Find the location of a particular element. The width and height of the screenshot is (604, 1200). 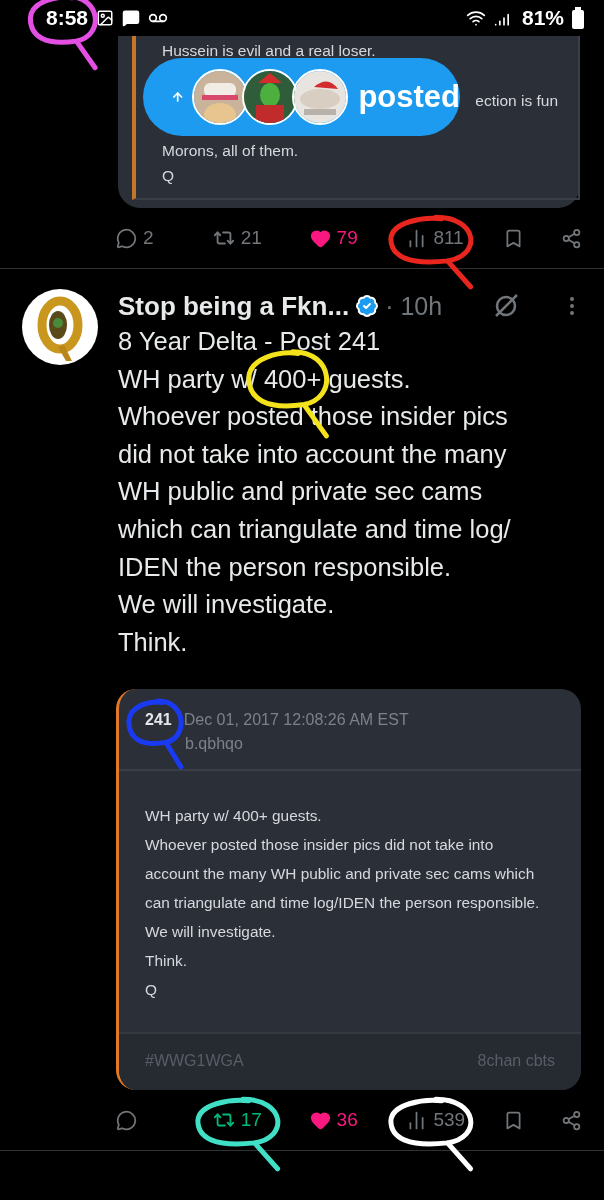

reply-button: 2 is located at coordinates (146, 238).